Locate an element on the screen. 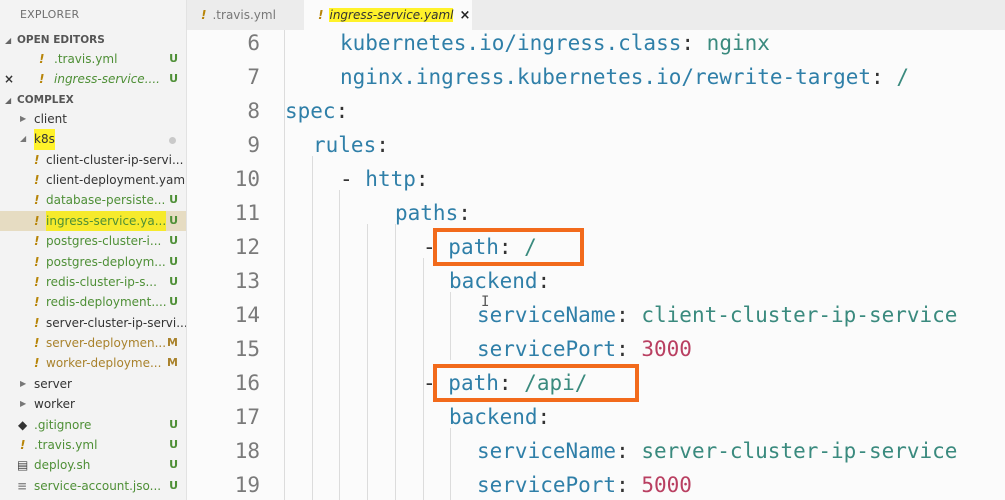 The width and height of the screenshot is (1005, 500). code-line: rules: is located at coordinates (351, 145).